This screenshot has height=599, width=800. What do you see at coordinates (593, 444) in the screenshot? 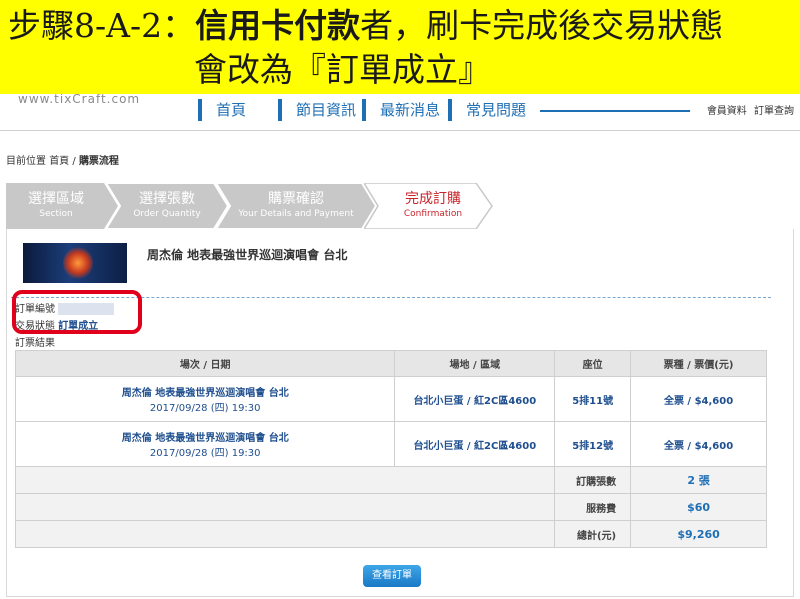
I see `cell-seat: 5排12號` at bounding box center [593, 444].